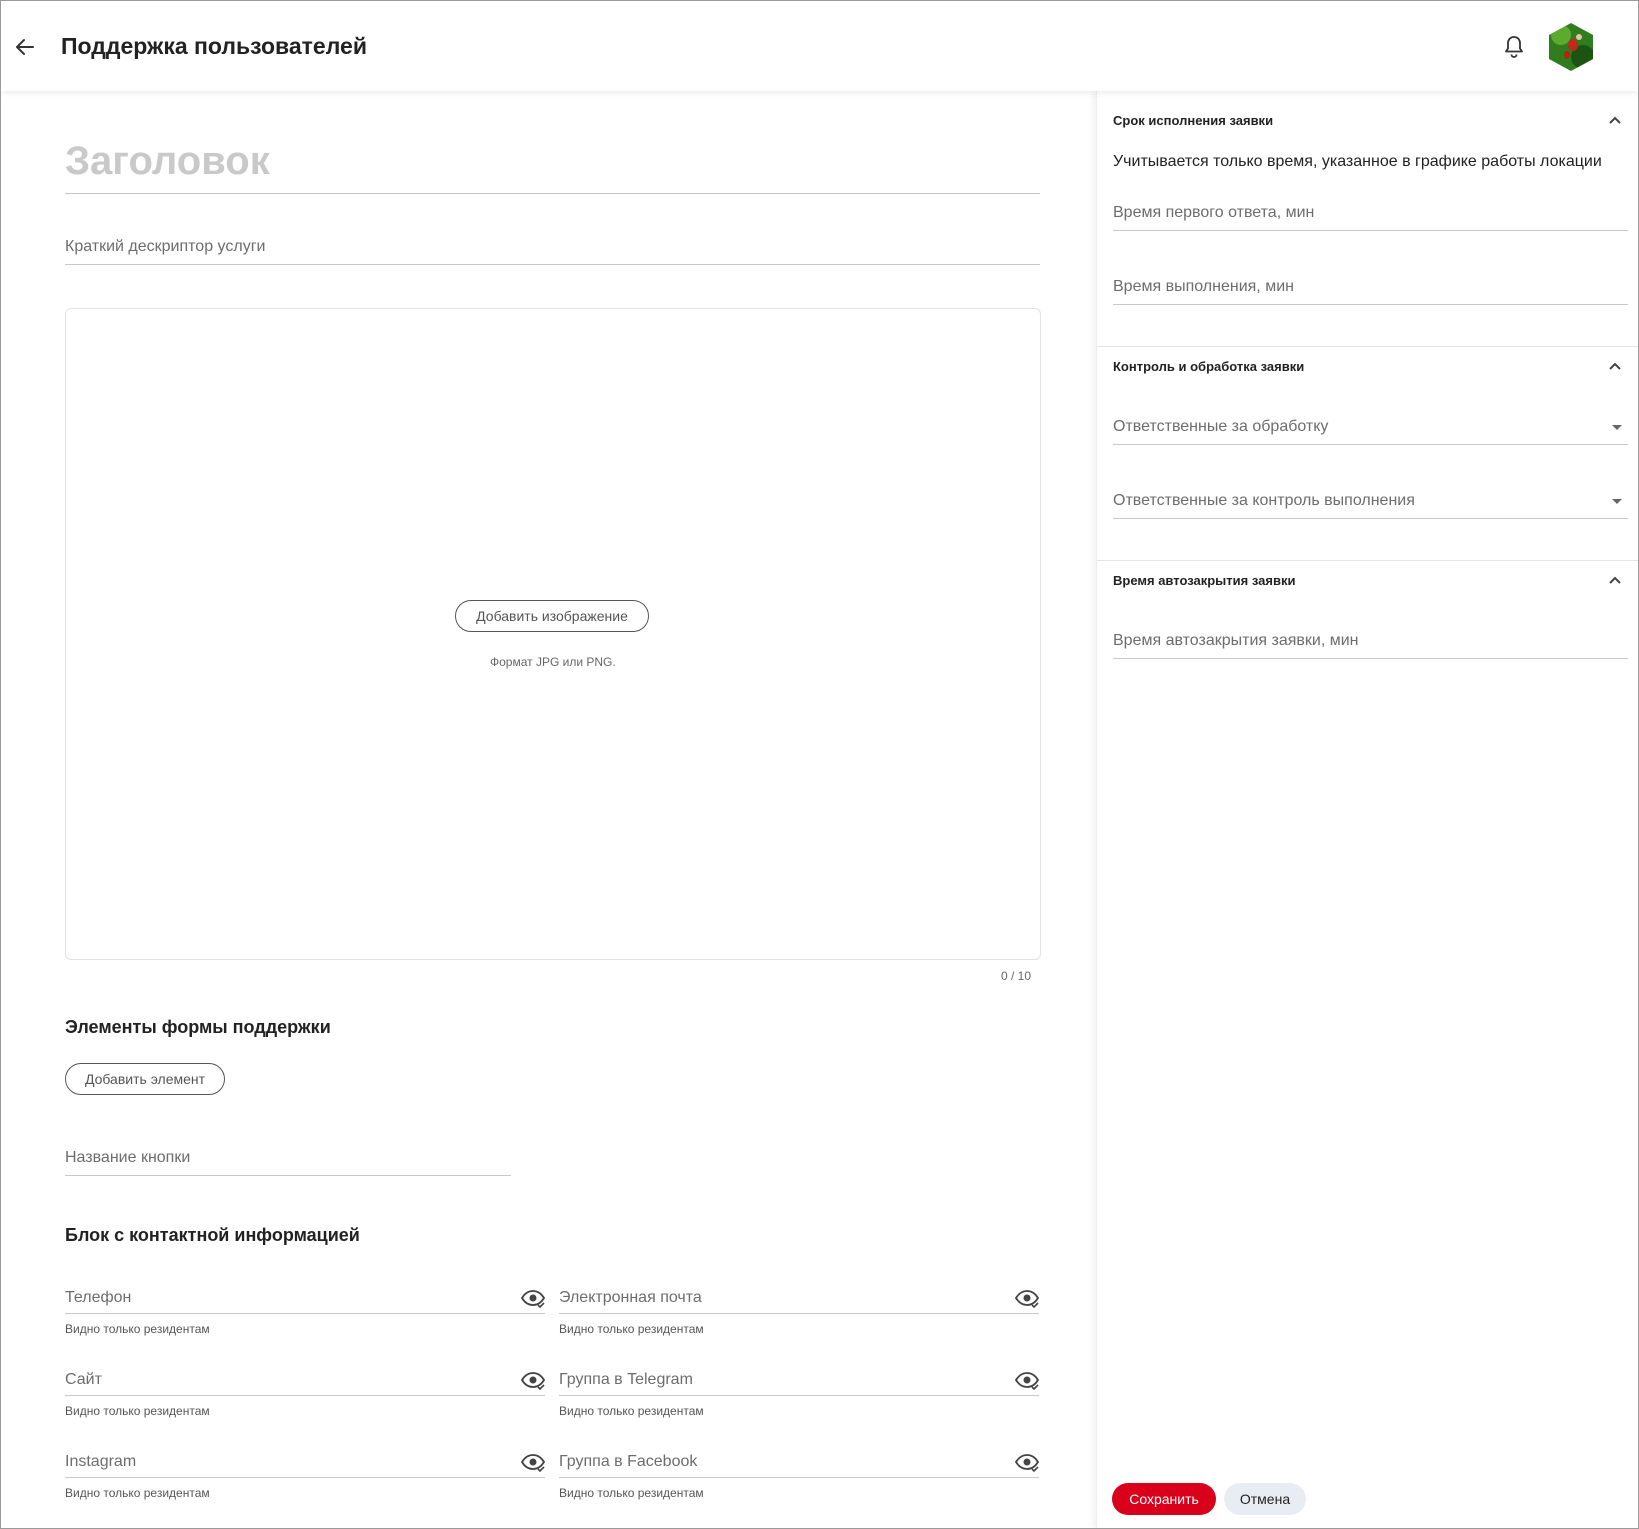 The image size is (1639, 1529). What do you see at coordinates (1514, 47) in the screenshot?
I see `bell-icon` at bounding box center [1514, 47].